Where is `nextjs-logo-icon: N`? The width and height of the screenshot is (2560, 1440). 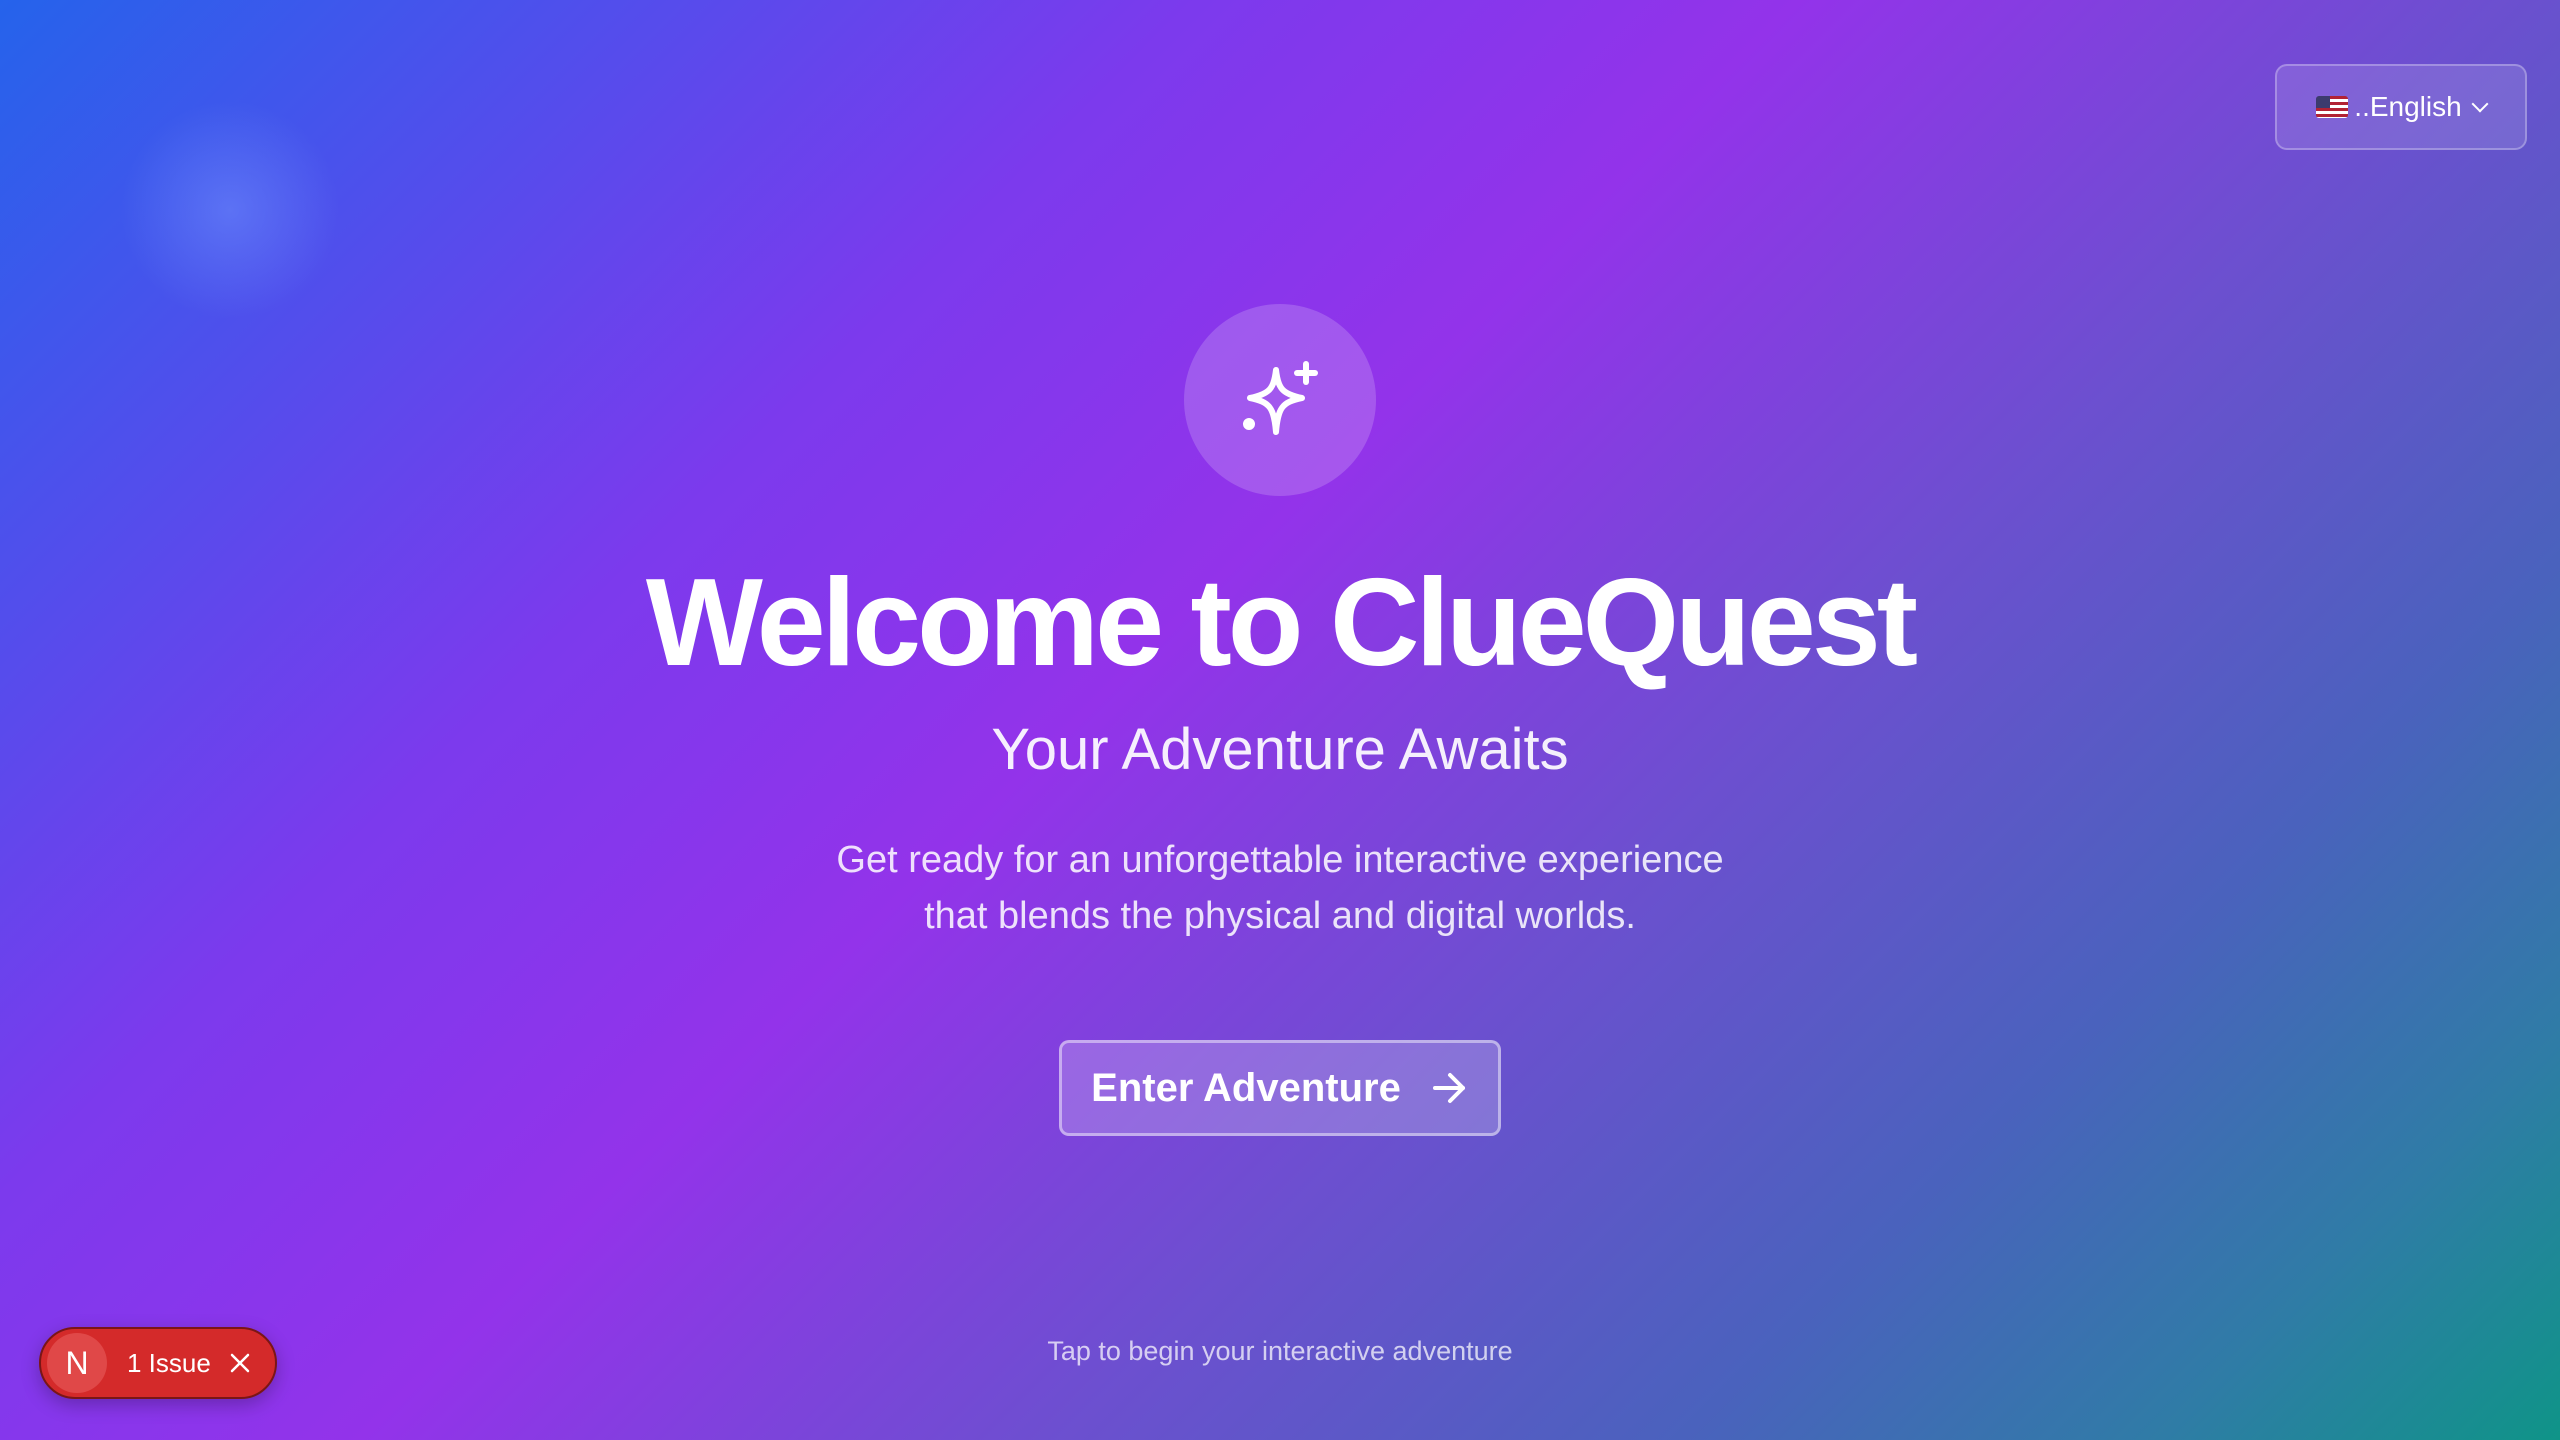 nextjs-logo-icon: N is located at coordinates (77, 1363).